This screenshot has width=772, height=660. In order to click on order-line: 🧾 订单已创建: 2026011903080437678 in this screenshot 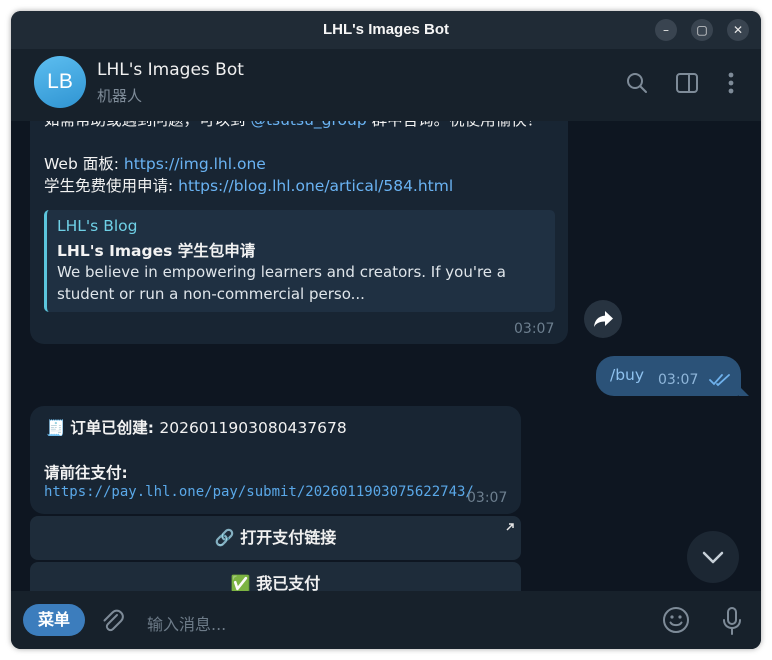, I will do `click(196, 428)`.